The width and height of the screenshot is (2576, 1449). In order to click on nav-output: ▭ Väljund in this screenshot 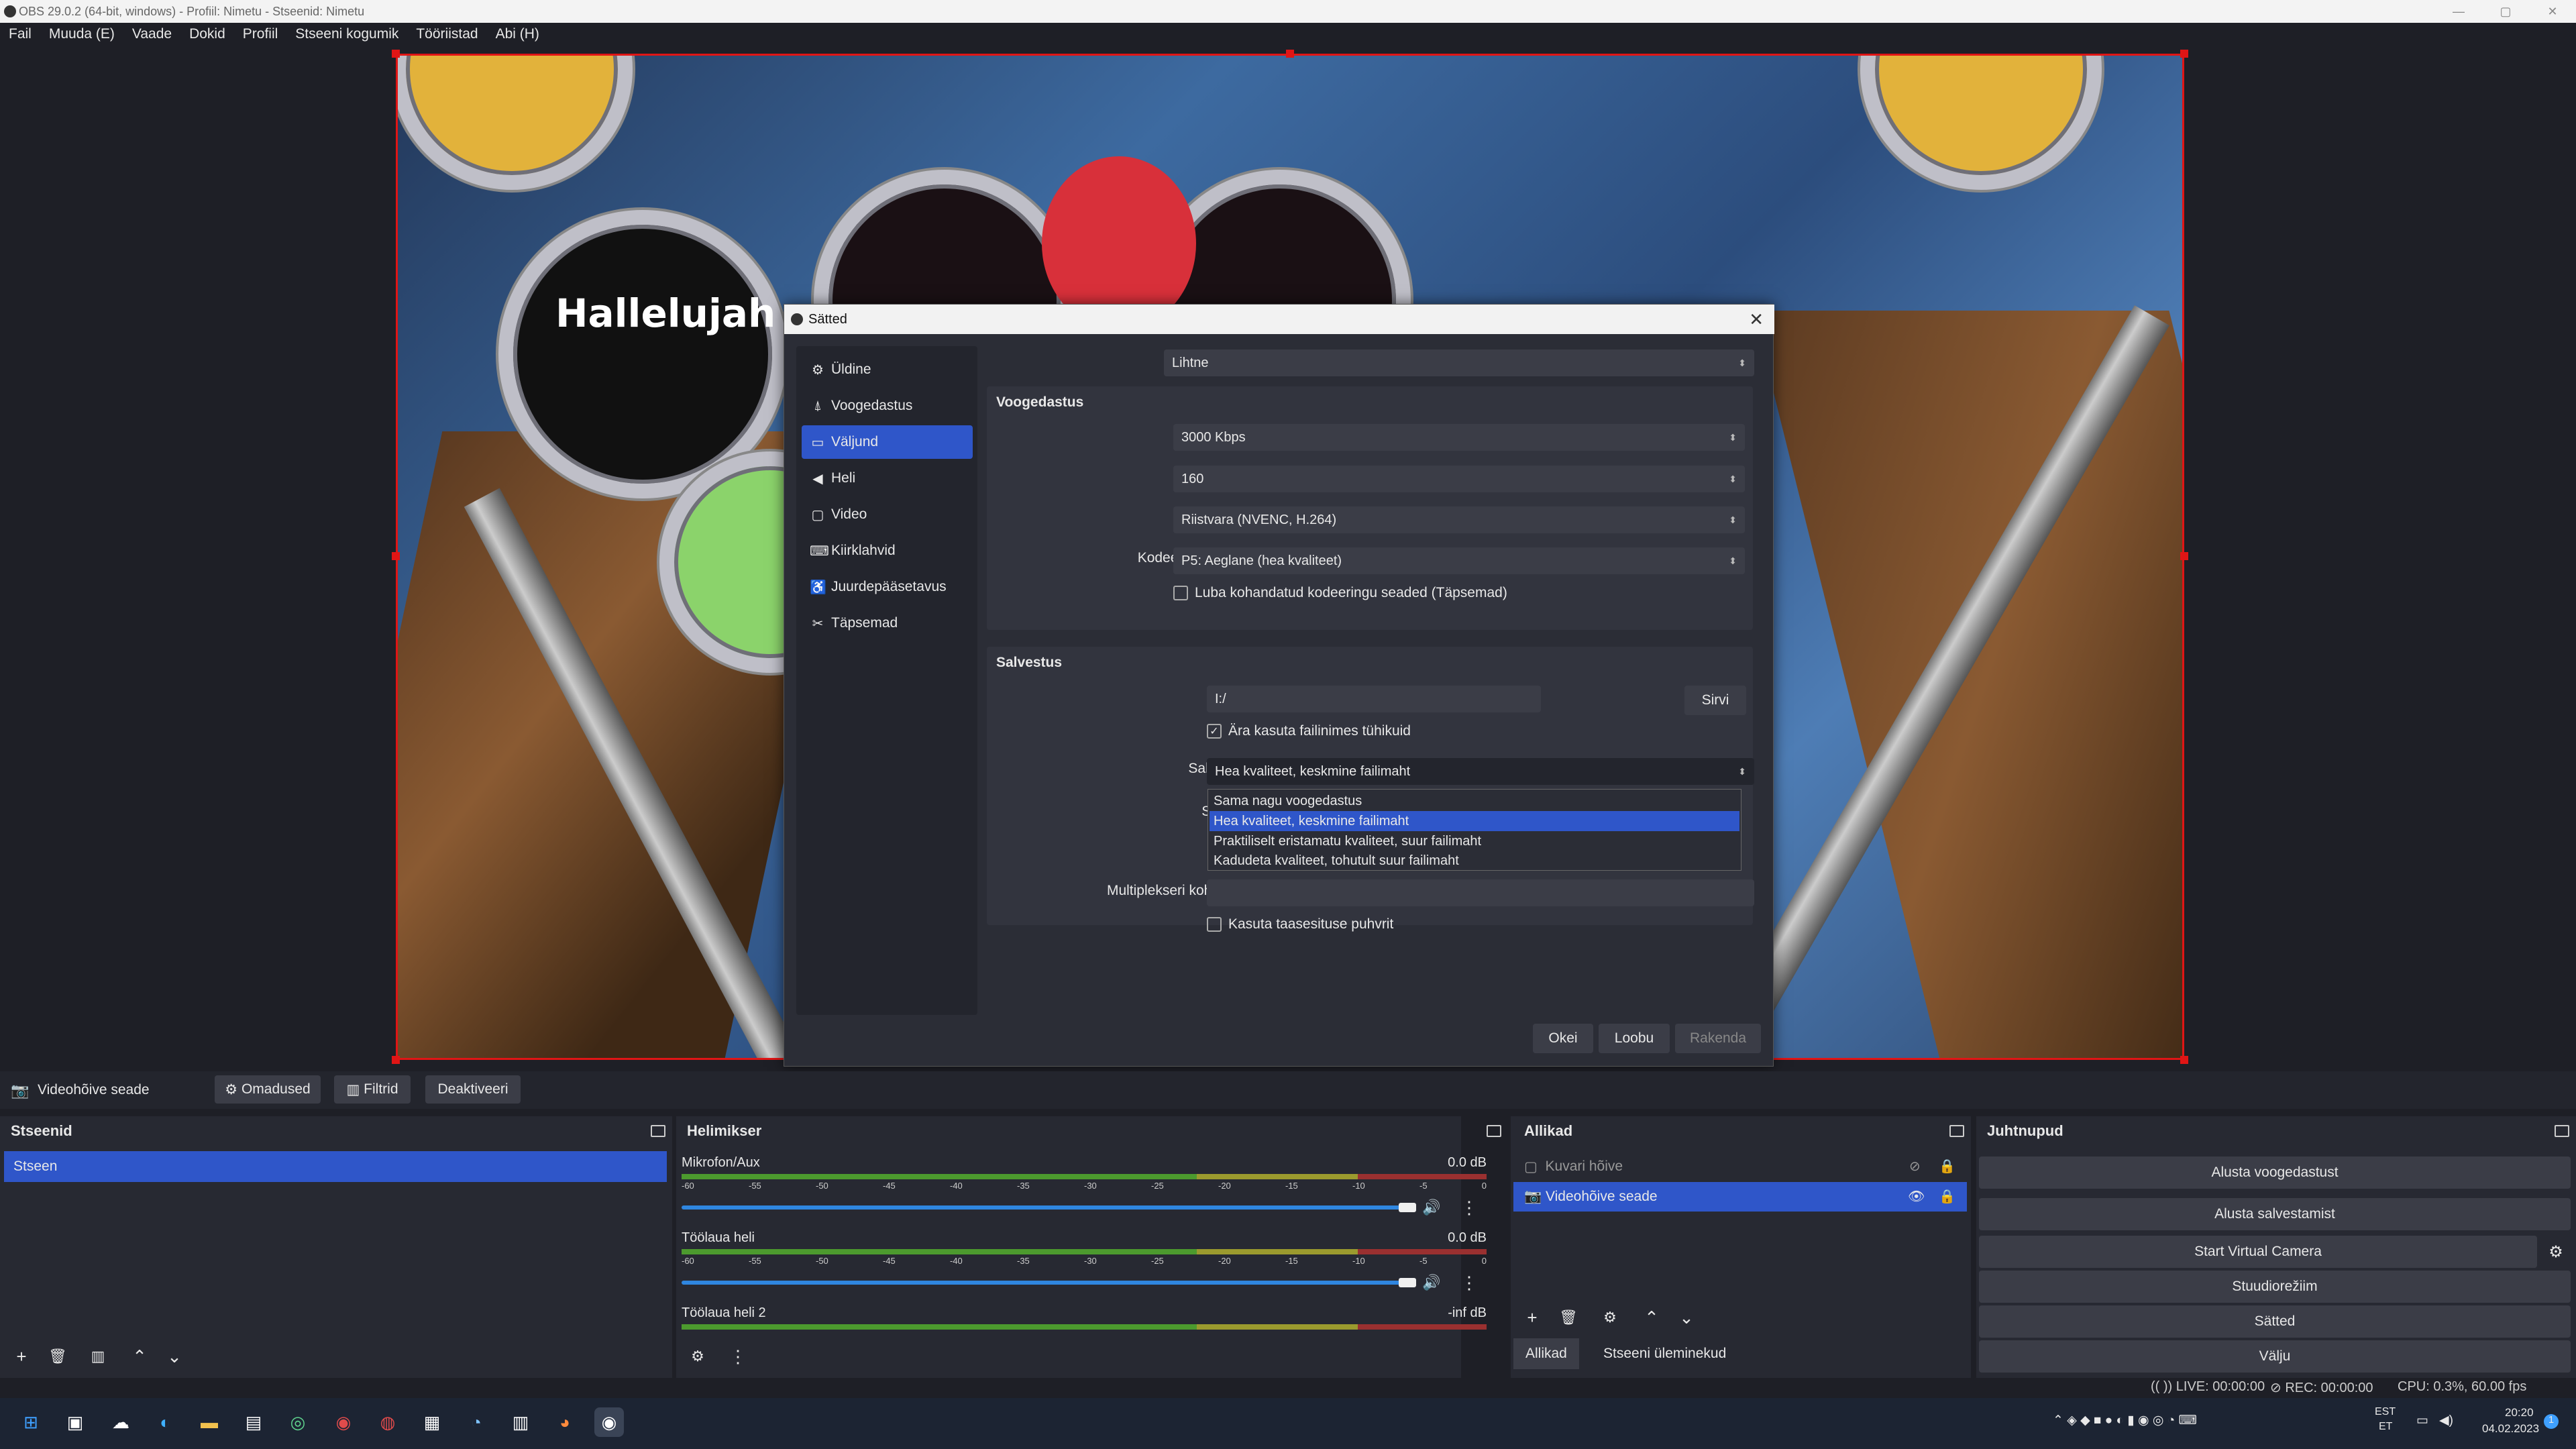, I will do `click(887, 442)`.